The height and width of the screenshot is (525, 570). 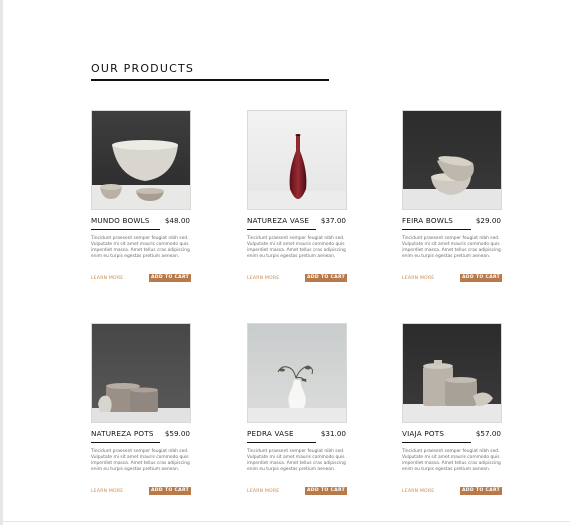 I want to click on page-left-border, so click(x=1, y=262).